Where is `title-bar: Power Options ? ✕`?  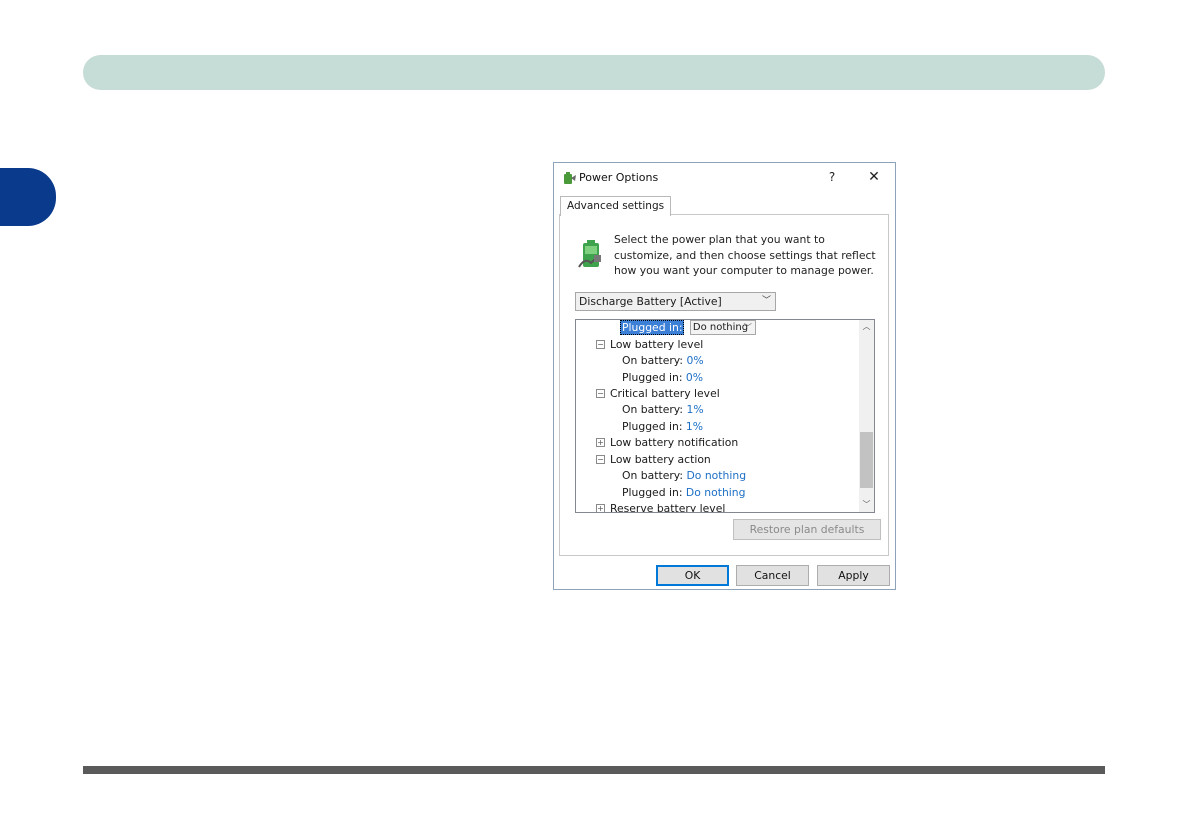 title-bar: Power Options ? ✕ is located at coordinates (724, 177).